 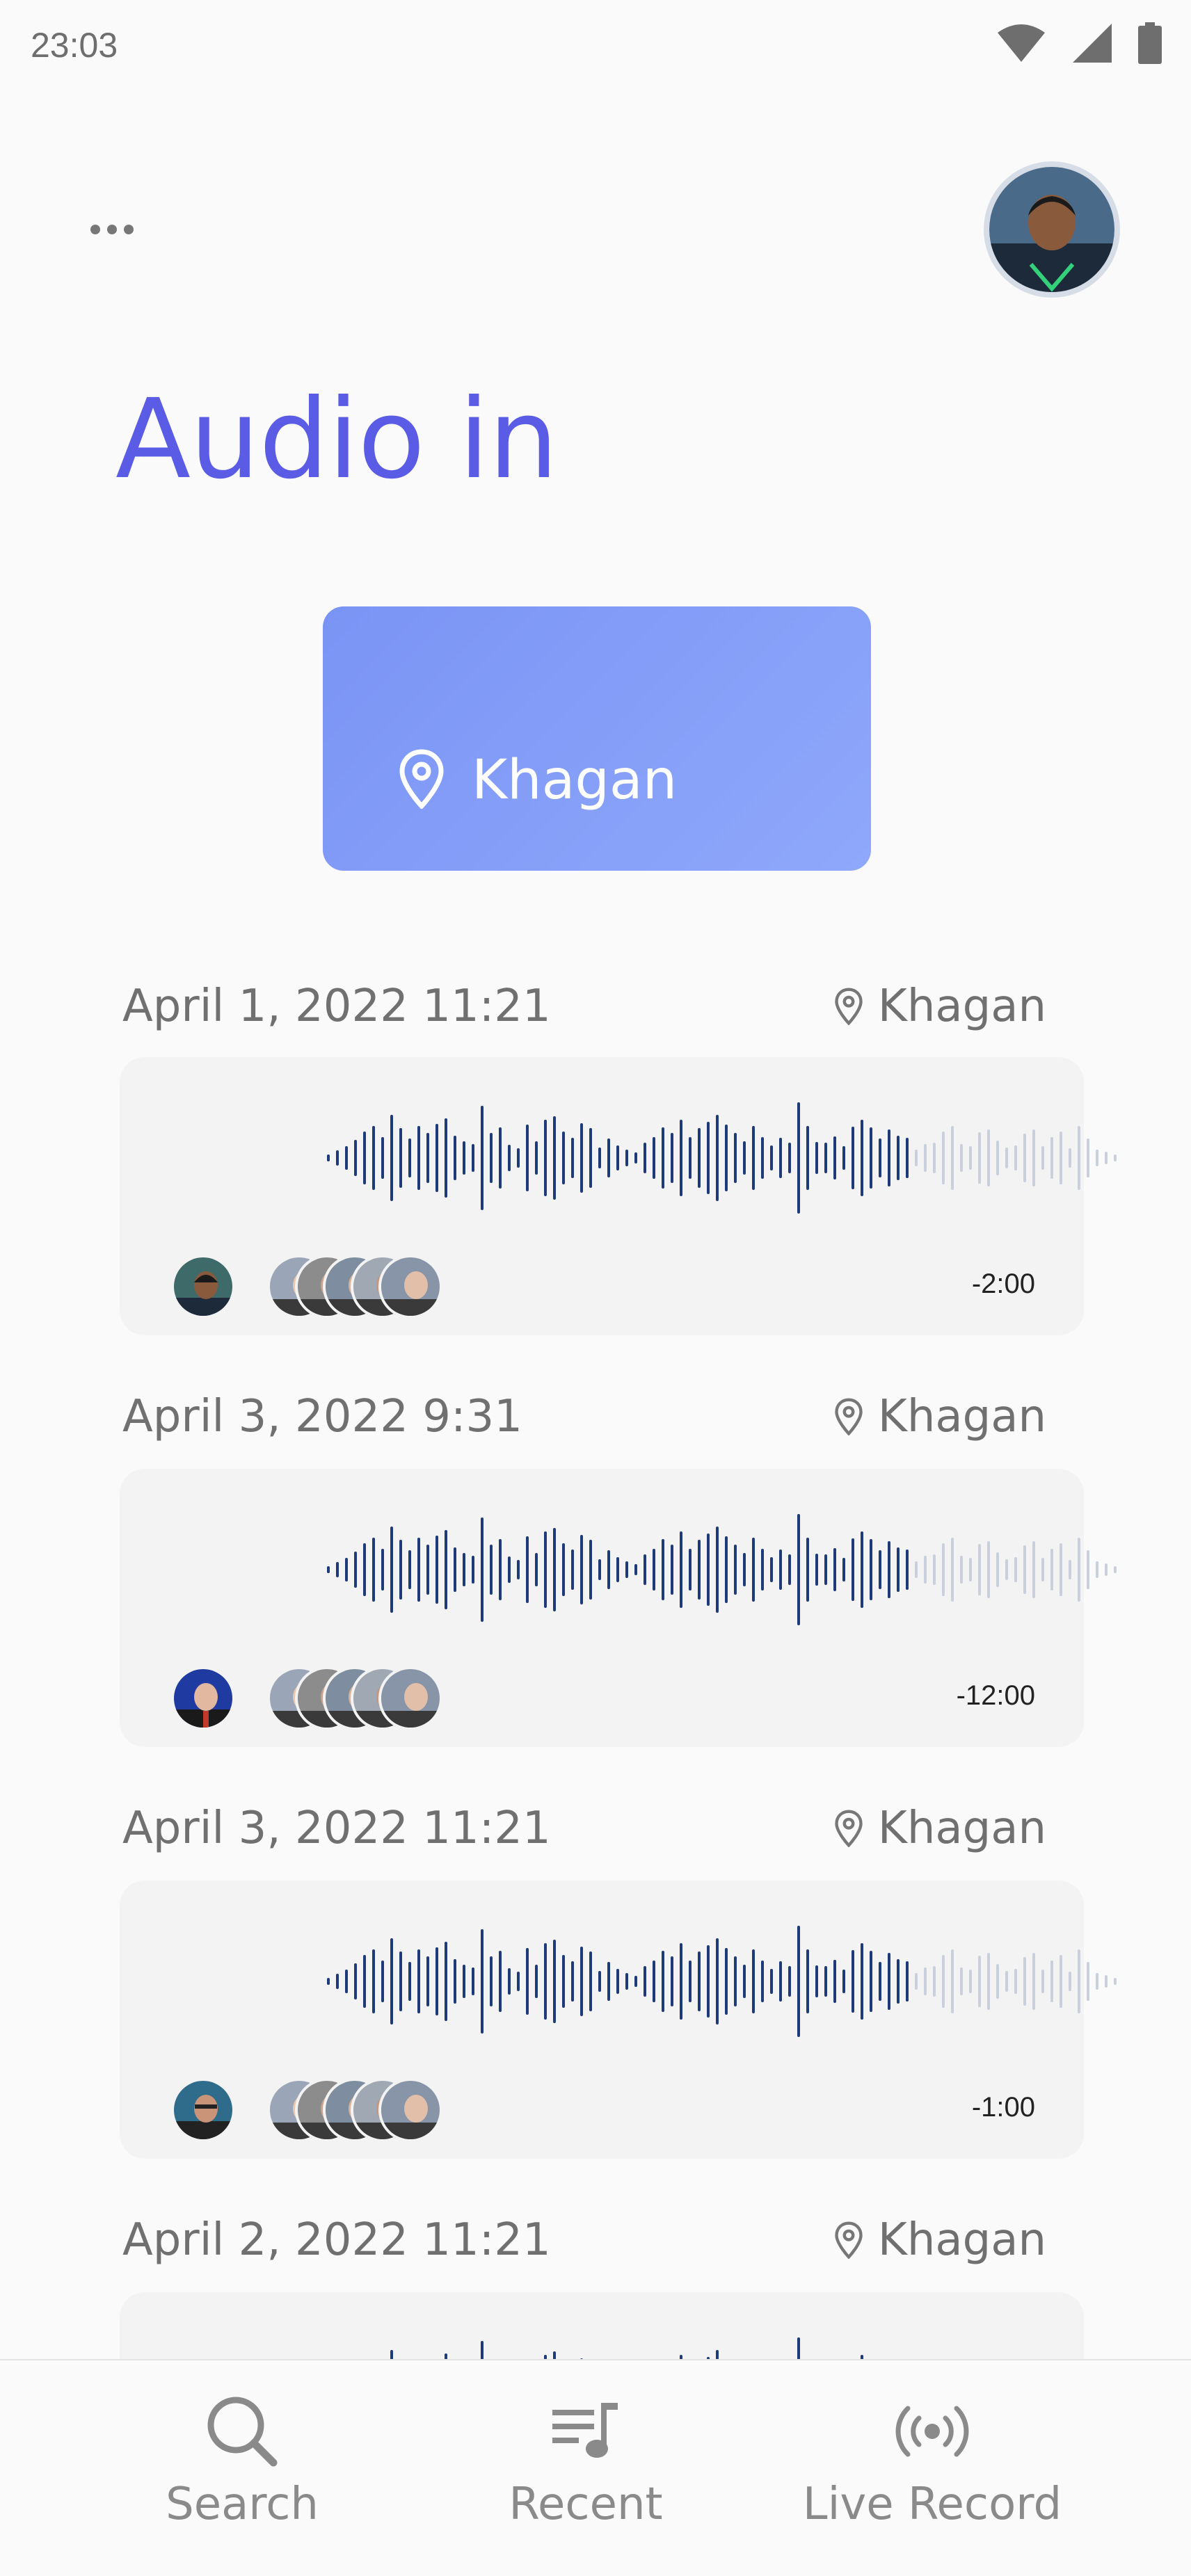 I want to click on owner-avatar, so click(x=203, y=1698).